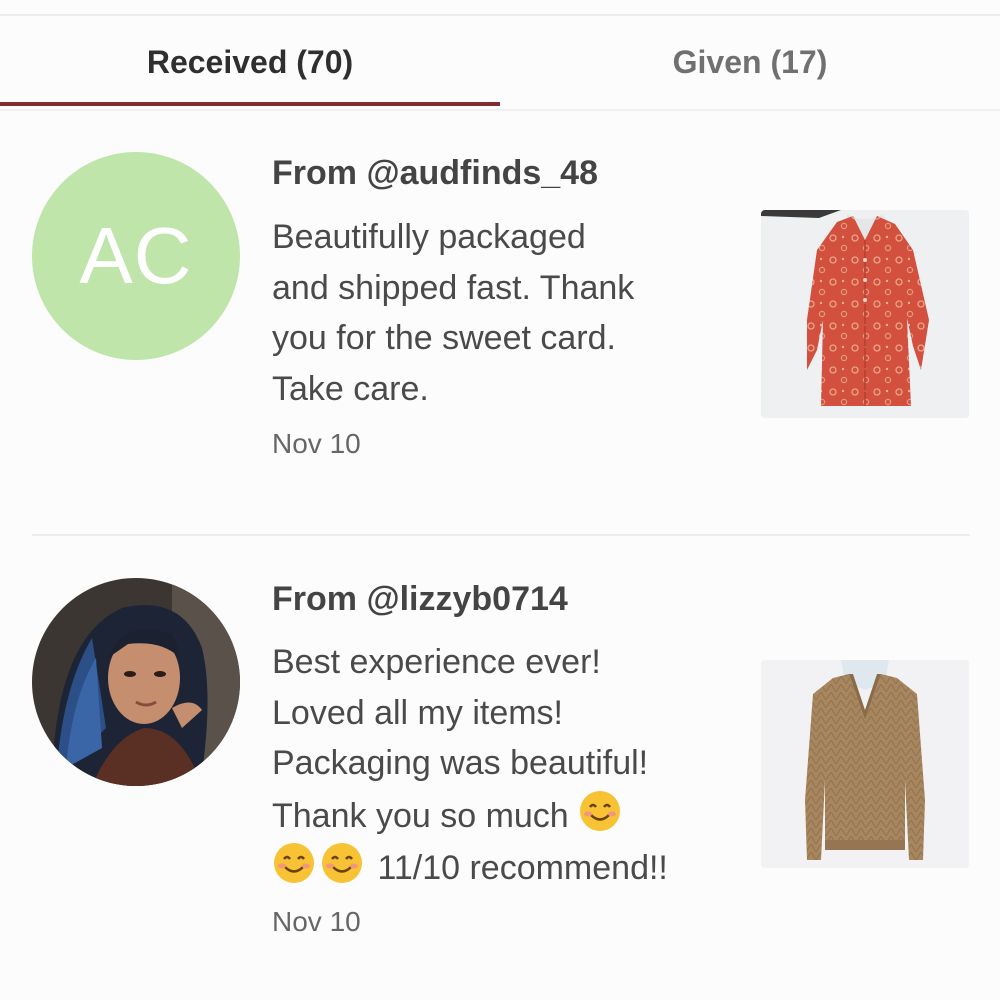 The width and height of the screenshot is (1000, 1000). What do you see at coordinates (436, 662) in the screenshot?
I see `comment-line: Best experience ever!` at bounding box center [436, 662].